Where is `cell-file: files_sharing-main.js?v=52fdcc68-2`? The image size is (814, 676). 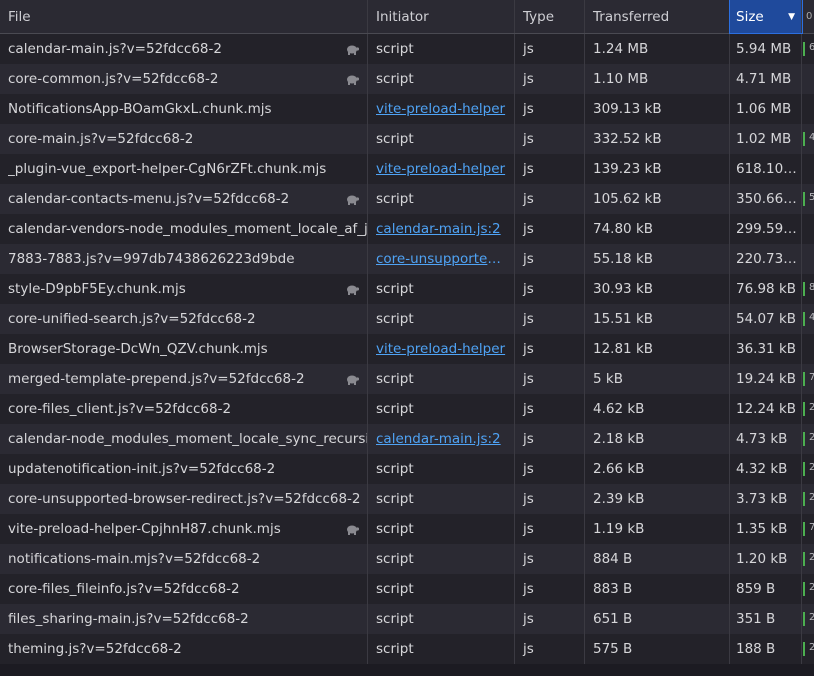 cell-file: files_sharing-main.js?v=52fdcc68-2 is located at coordinates (184, 619).